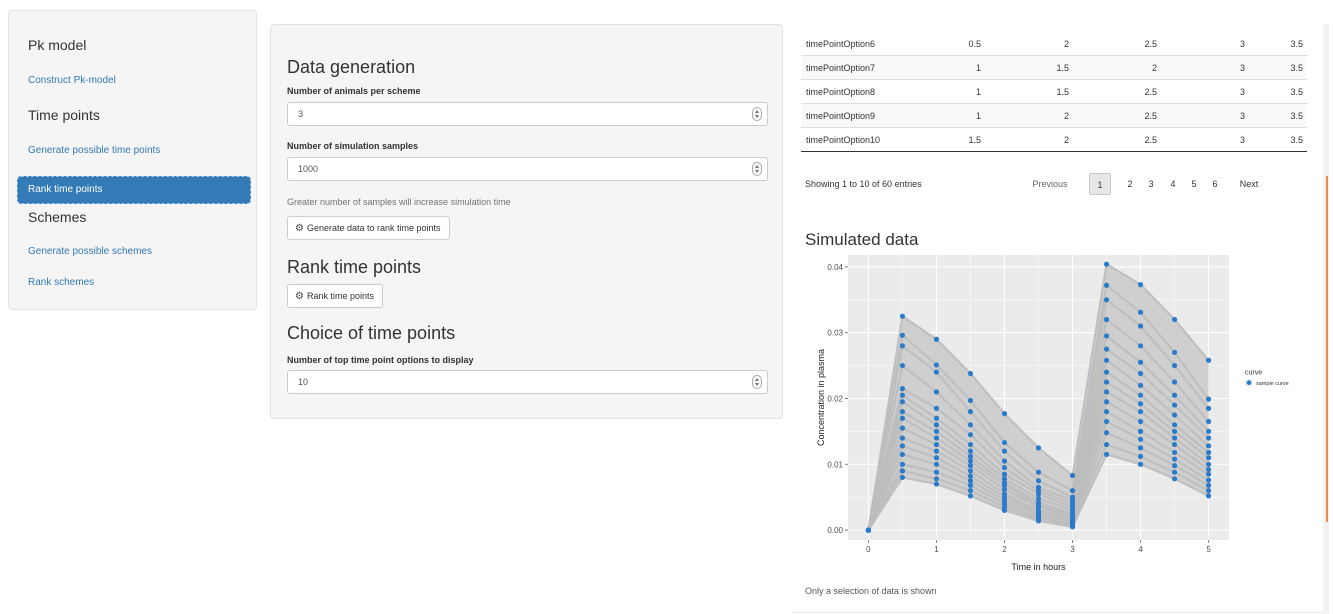  What do you see at coordinates (1208, 549) in the screenshot?
I see `x-tick-label: 5` at bounding box center [1208, 549].